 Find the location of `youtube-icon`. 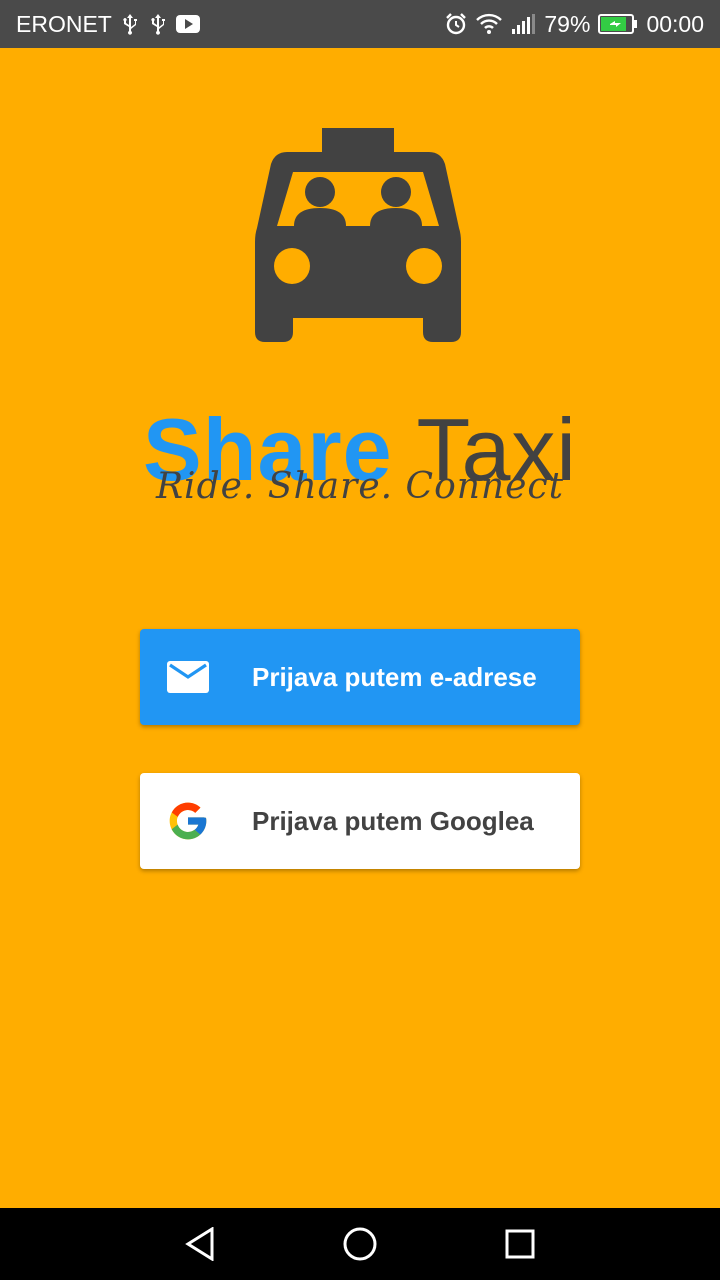

youtube-icon is located at coordinates (187, 24).